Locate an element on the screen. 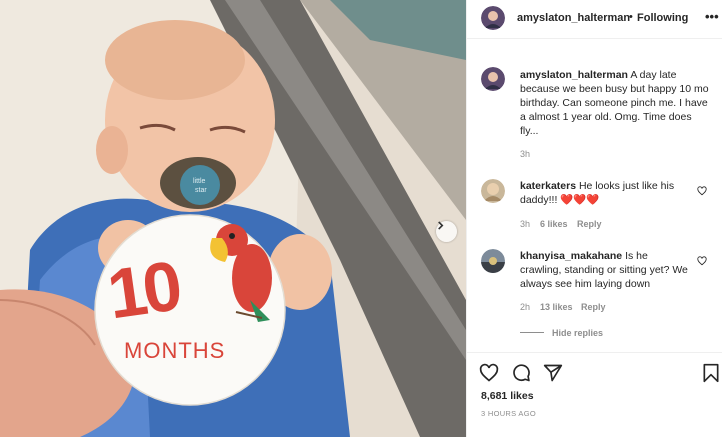  like-count: 8,681 likes is located at coordinates (507, 396).